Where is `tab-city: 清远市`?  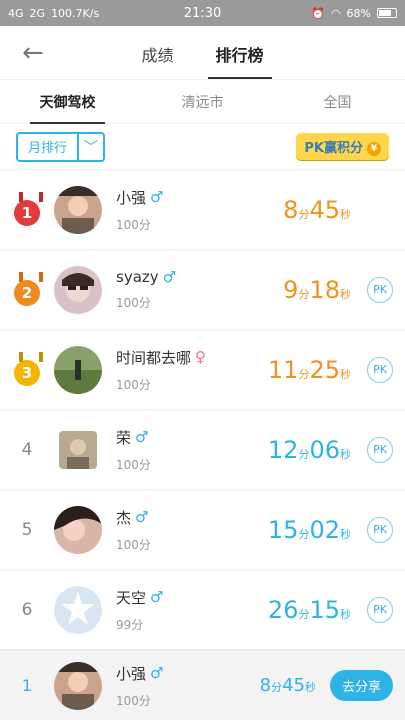 tab-city: 清远市 is located at coordinates (202, 102).